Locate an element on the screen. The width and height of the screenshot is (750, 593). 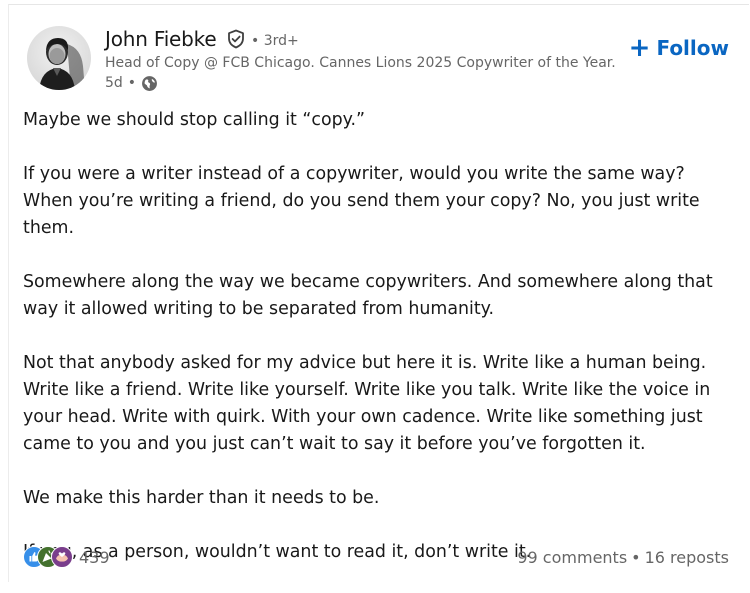
comments-count-link: 99 comments is located at coordinates (572, 557).